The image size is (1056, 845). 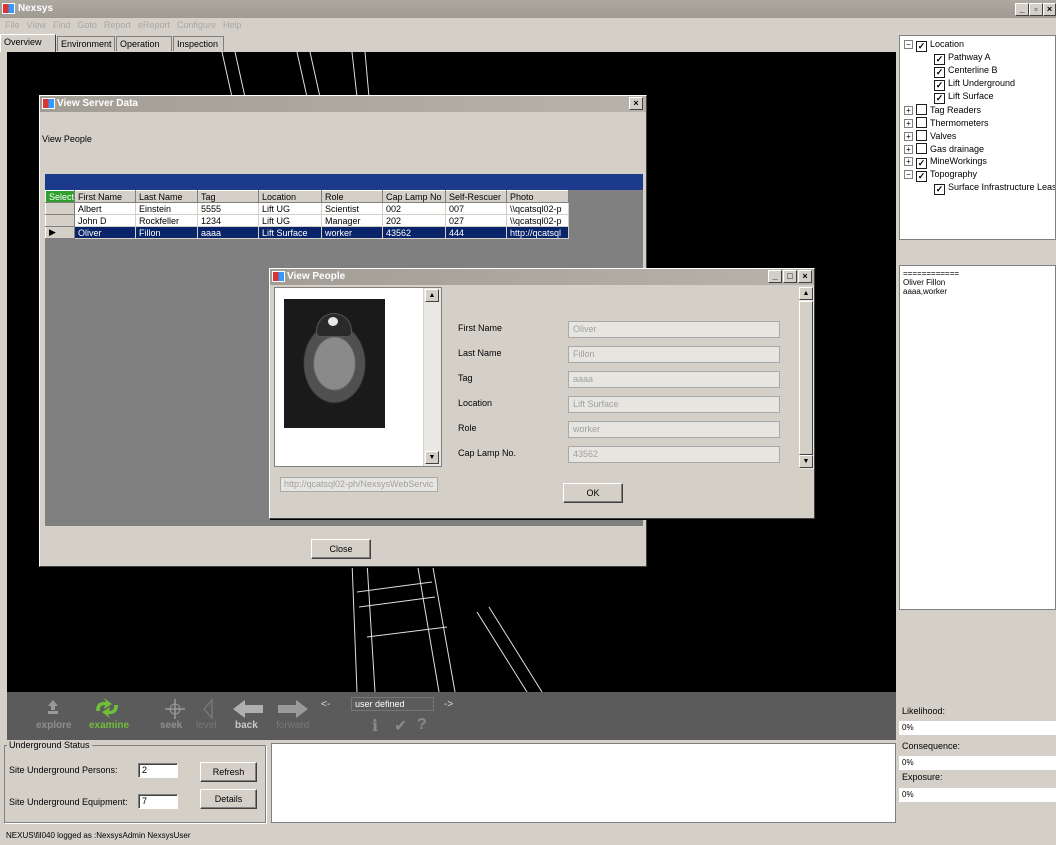 I want to click on tree-node: + Tag Readers, so click(x=979, y=110).